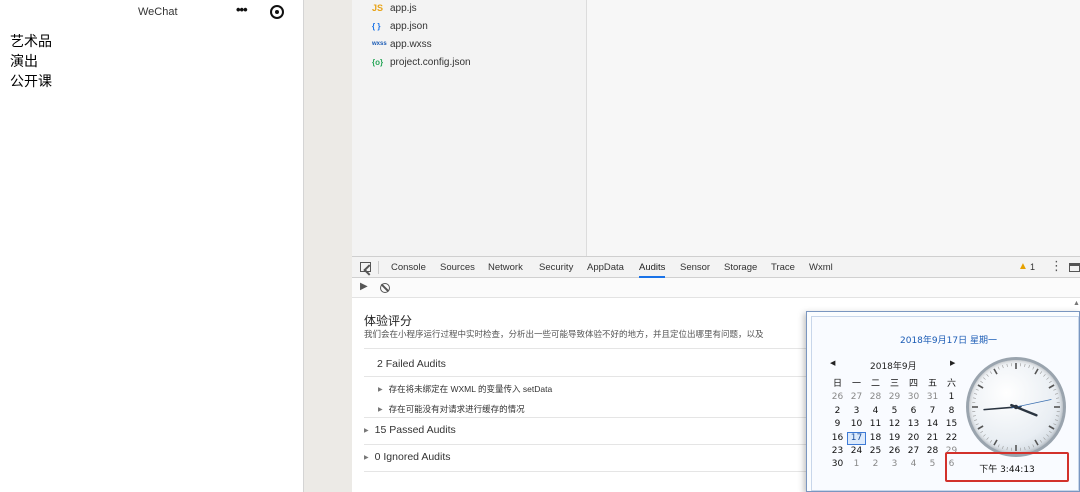  What do you see at coordinates (31, 82) in the screenshot?
I see `list-item: 公开课` at bounding box center [31, 82].